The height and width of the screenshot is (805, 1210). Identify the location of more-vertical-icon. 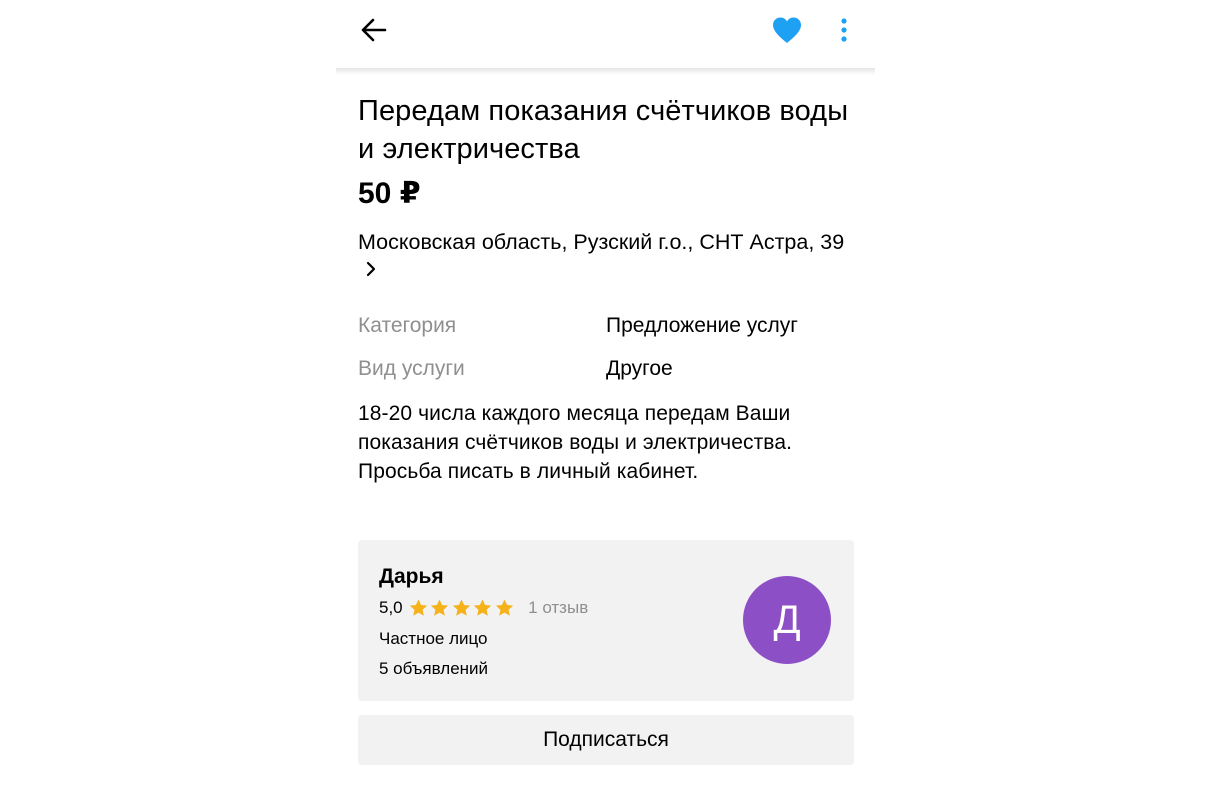
(844, 30).